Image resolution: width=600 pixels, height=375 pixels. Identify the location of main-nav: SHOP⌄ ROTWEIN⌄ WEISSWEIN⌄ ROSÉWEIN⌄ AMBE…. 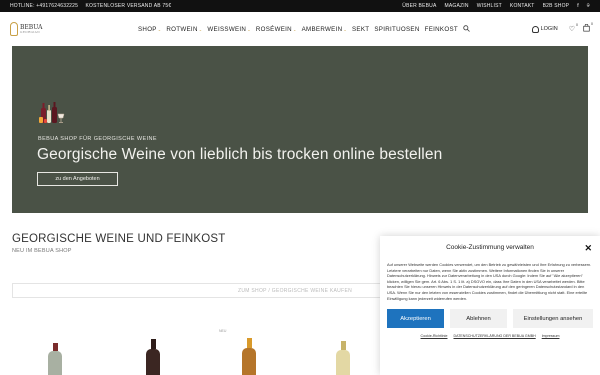
(304, 29).